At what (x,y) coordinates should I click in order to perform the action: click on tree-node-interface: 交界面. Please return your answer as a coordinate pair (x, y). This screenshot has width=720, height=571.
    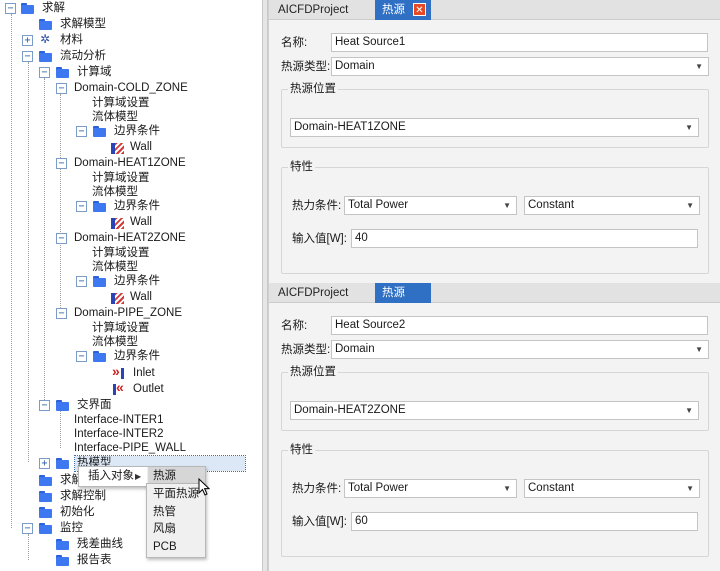
    Looking at the image, I should click on (84, 405).